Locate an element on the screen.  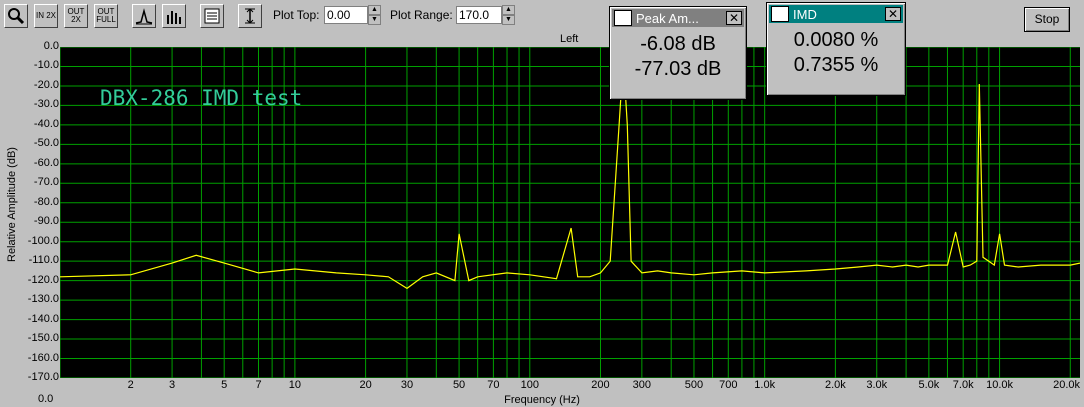
vertical-range-icon is located at coordinates (250, 16).